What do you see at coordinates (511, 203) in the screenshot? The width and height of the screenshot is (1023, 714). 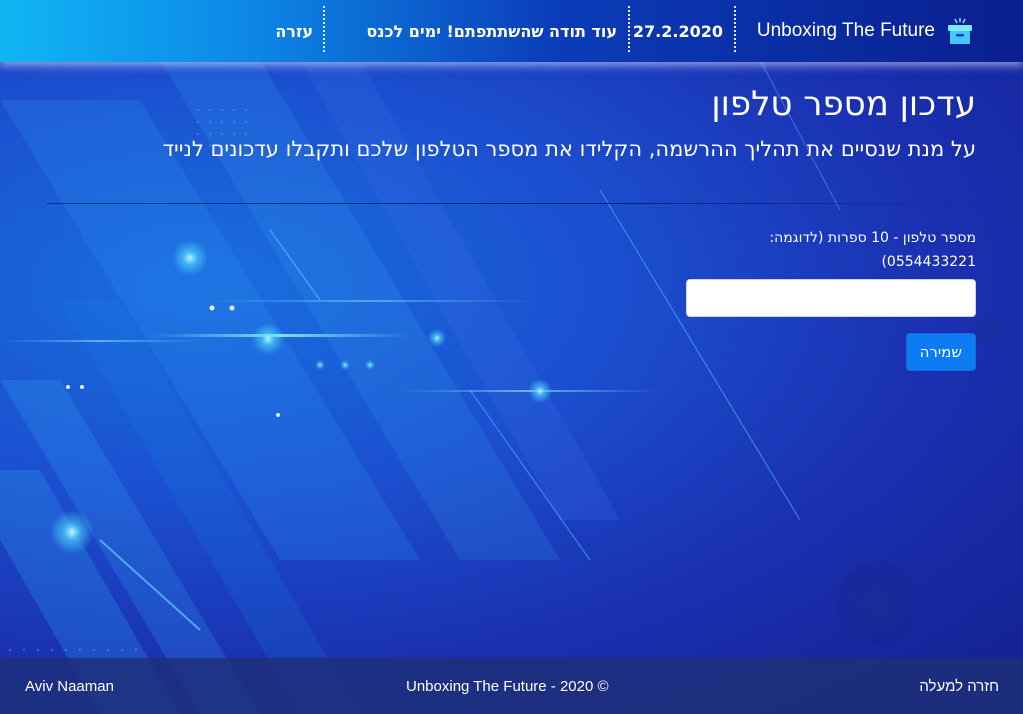 I see `divider` at bounding box center [511, 203].